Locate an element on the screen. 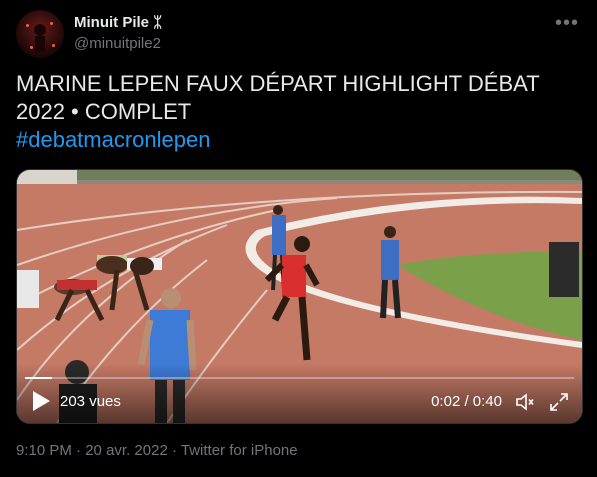  play-icon is located at coordinates (41, 401).